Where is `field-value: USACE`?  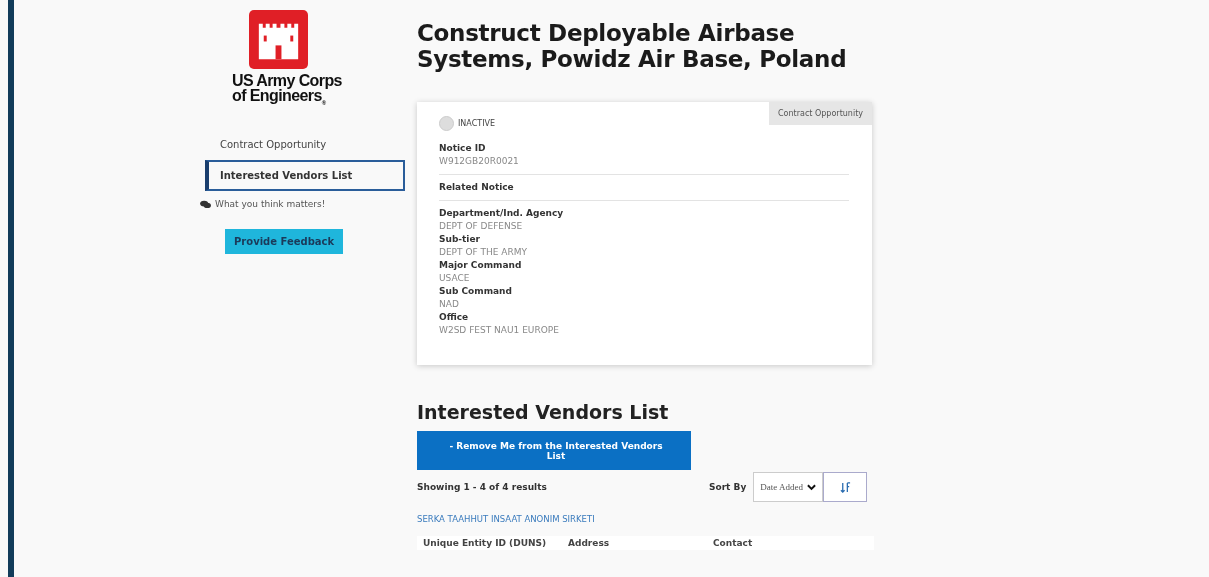
field-value: USACE is located at coordinates (455, 278).